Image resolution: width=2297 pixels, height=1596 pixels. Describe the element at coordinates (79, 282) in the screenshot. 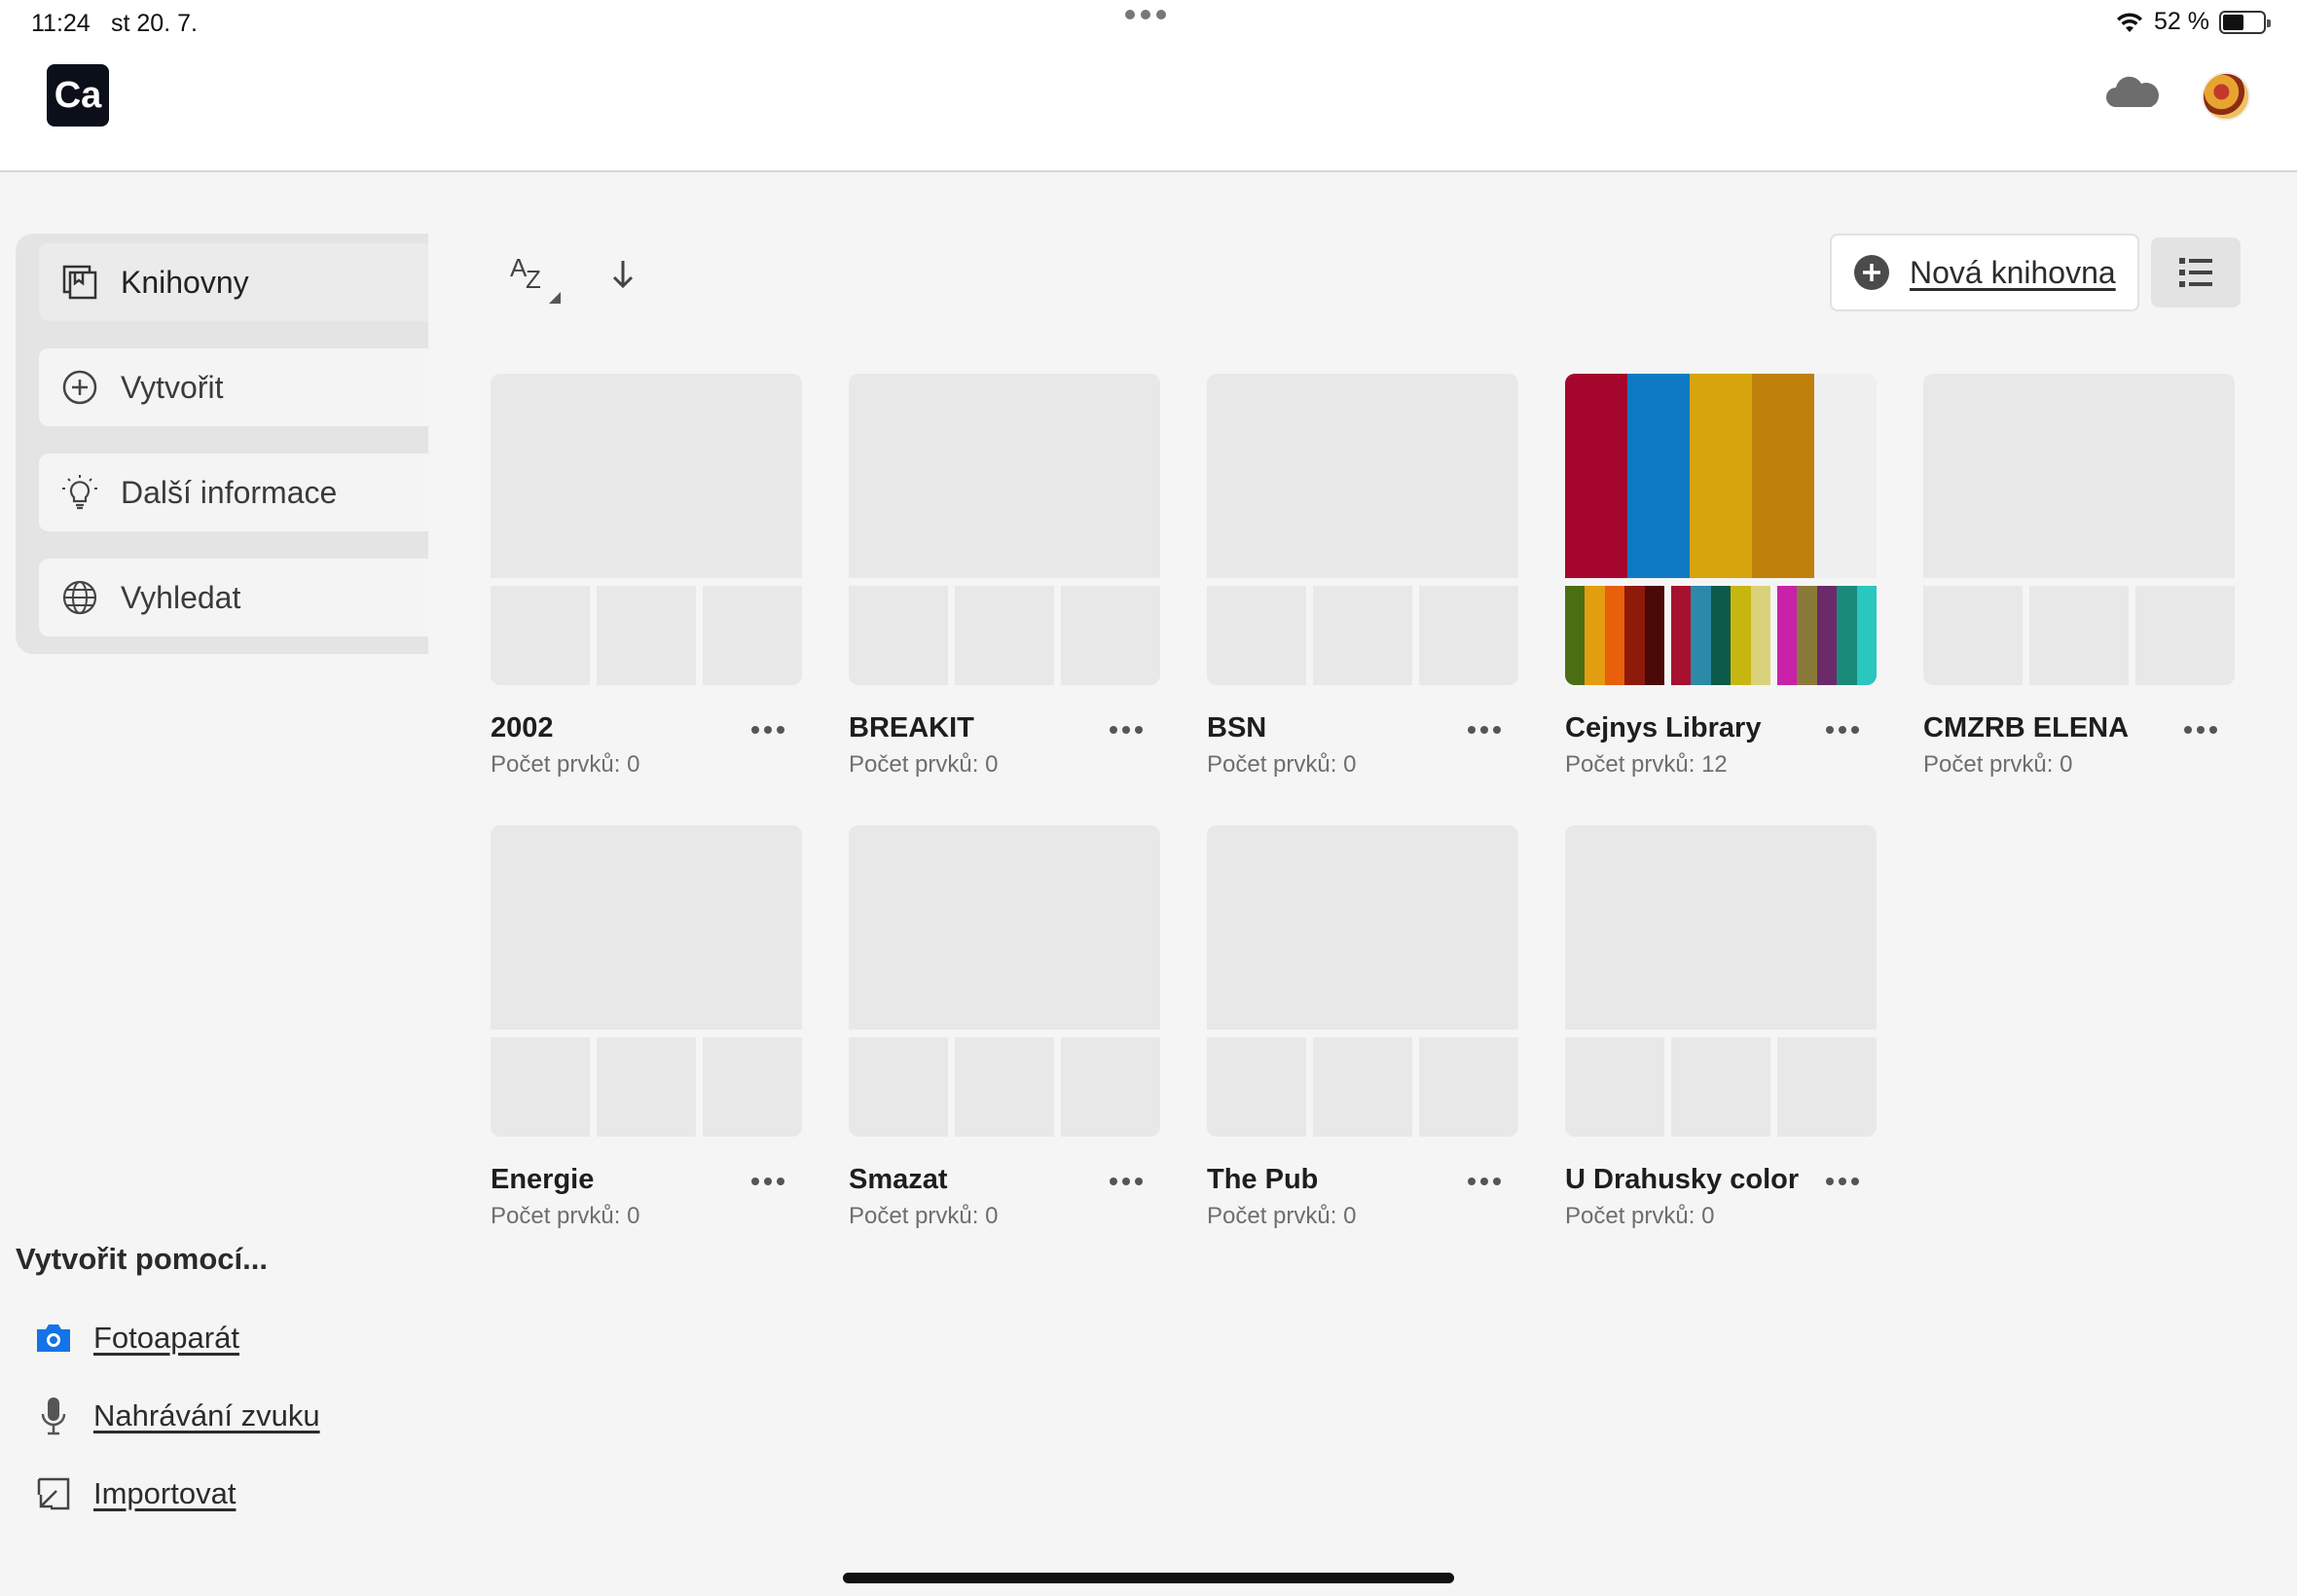

I see `library-icon` at that location.